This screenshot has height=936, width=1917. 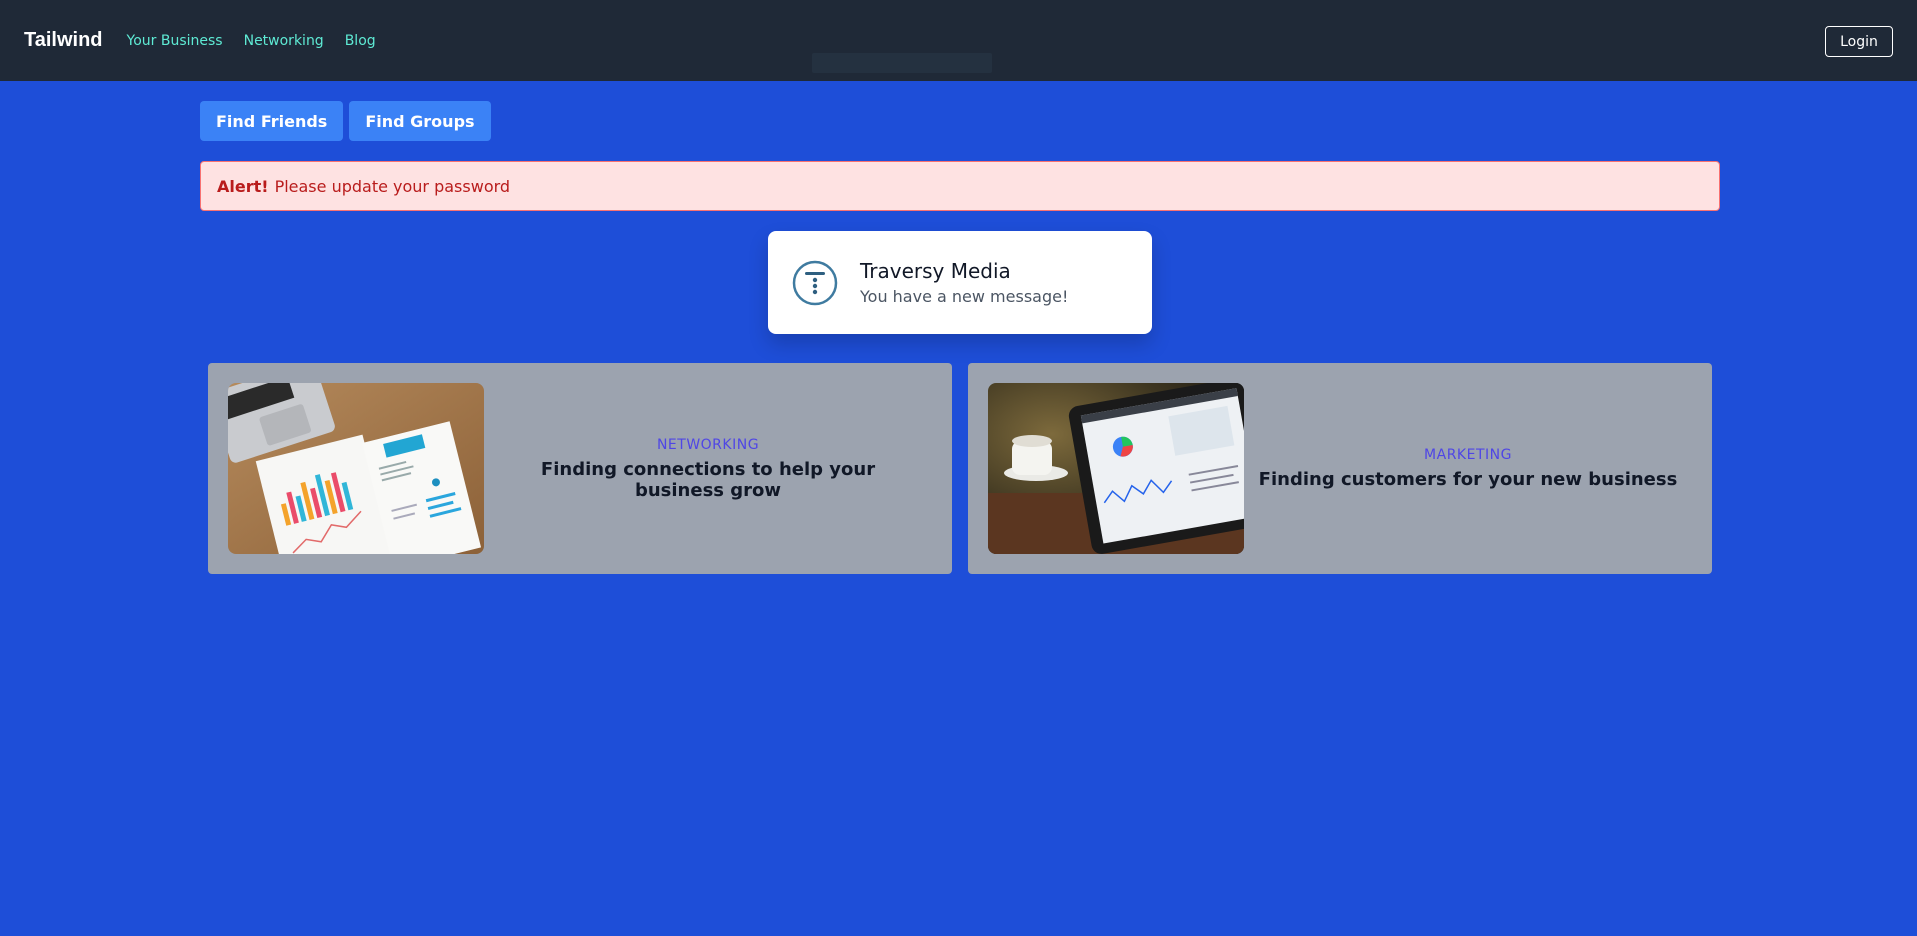 I want to click on nav-link-your-business: Your Business, so click(x=175, y=41).